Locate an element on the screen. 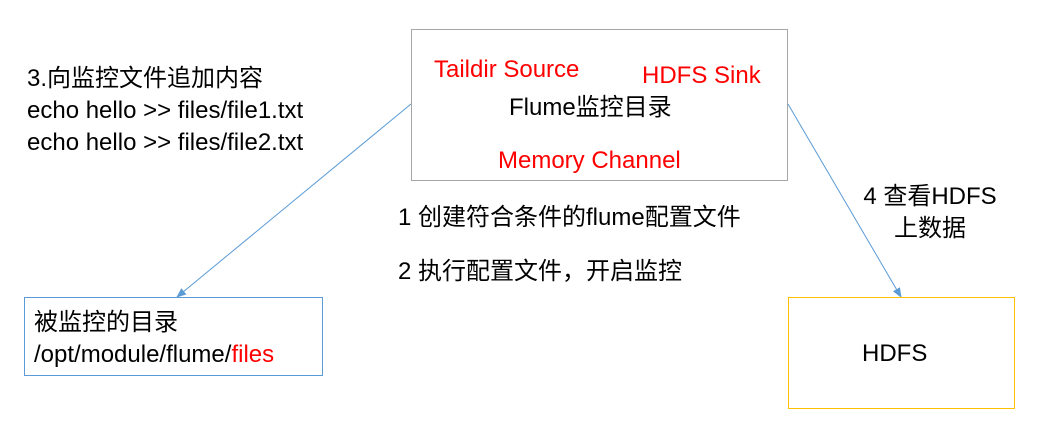 The image size is (1058, 437). monitored-path-prefix: /opt/module/flume/ is located at coordinates (133, 354).